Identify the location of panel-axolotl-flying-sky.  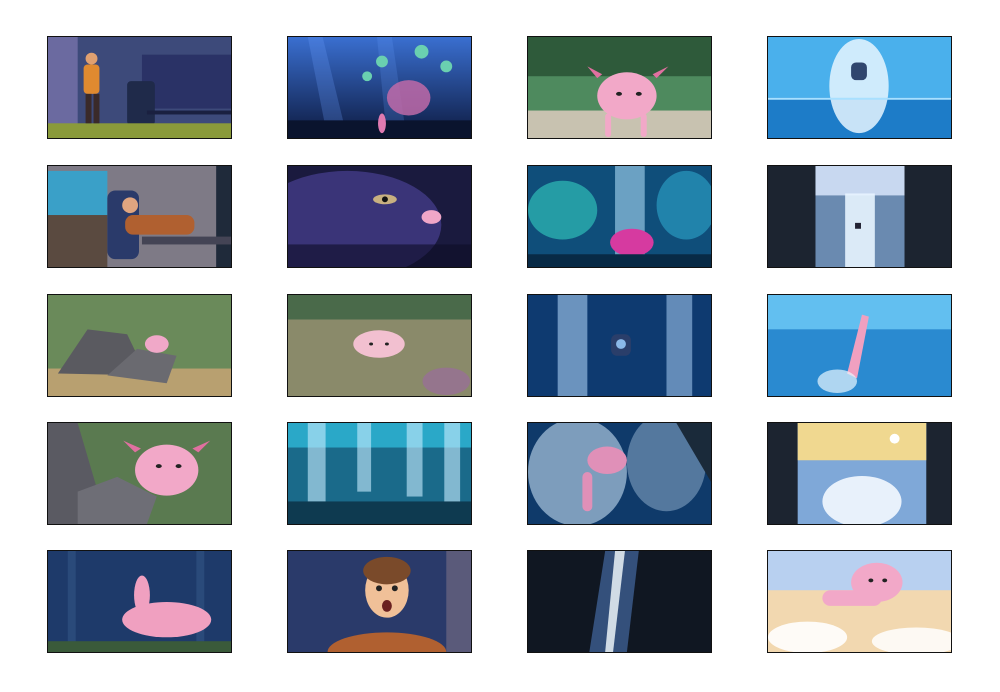
(859, 601).